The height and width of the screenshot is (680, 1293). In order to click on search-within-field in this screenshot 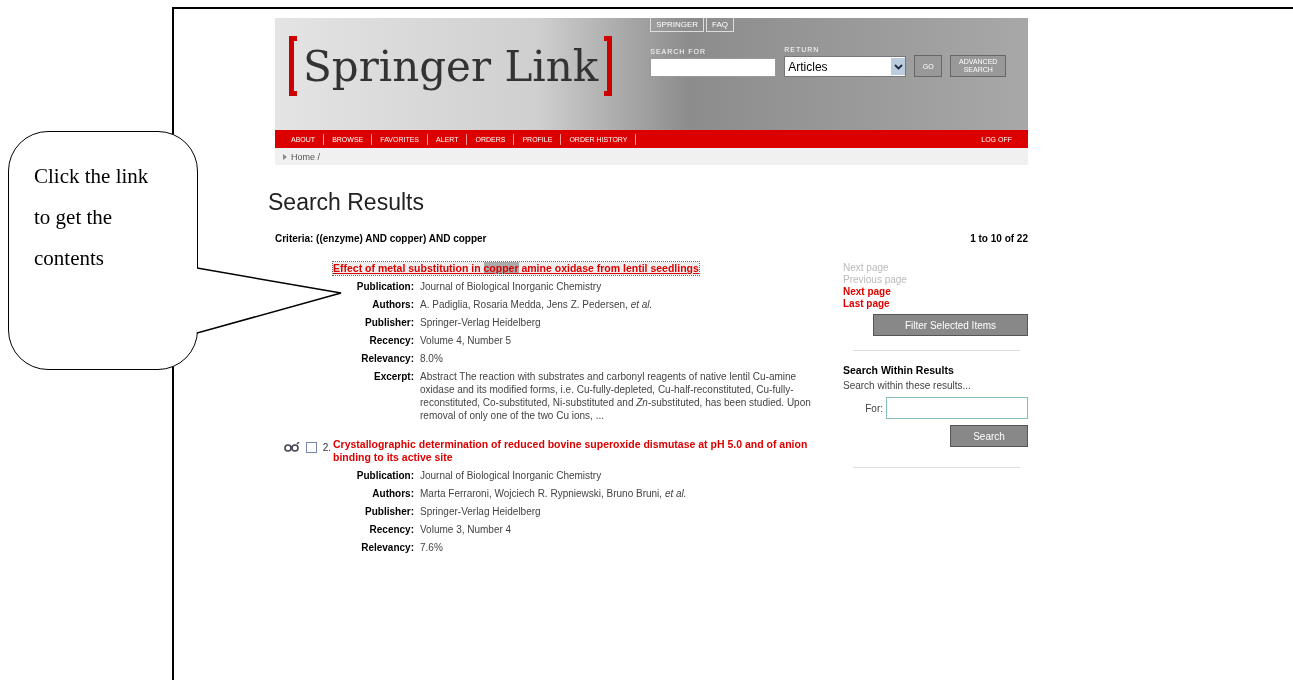, I will do `click(957, 408)`.